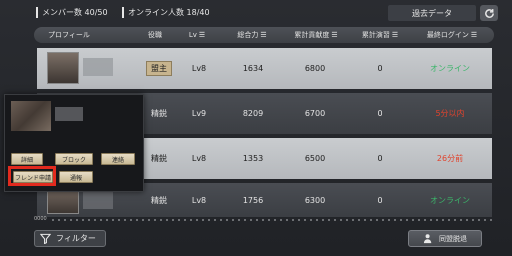 Image resolution: width=512 pixels, height=256 pixels. I want to click on col-last-login: 最終ログイン ☰, so click(452, 35).